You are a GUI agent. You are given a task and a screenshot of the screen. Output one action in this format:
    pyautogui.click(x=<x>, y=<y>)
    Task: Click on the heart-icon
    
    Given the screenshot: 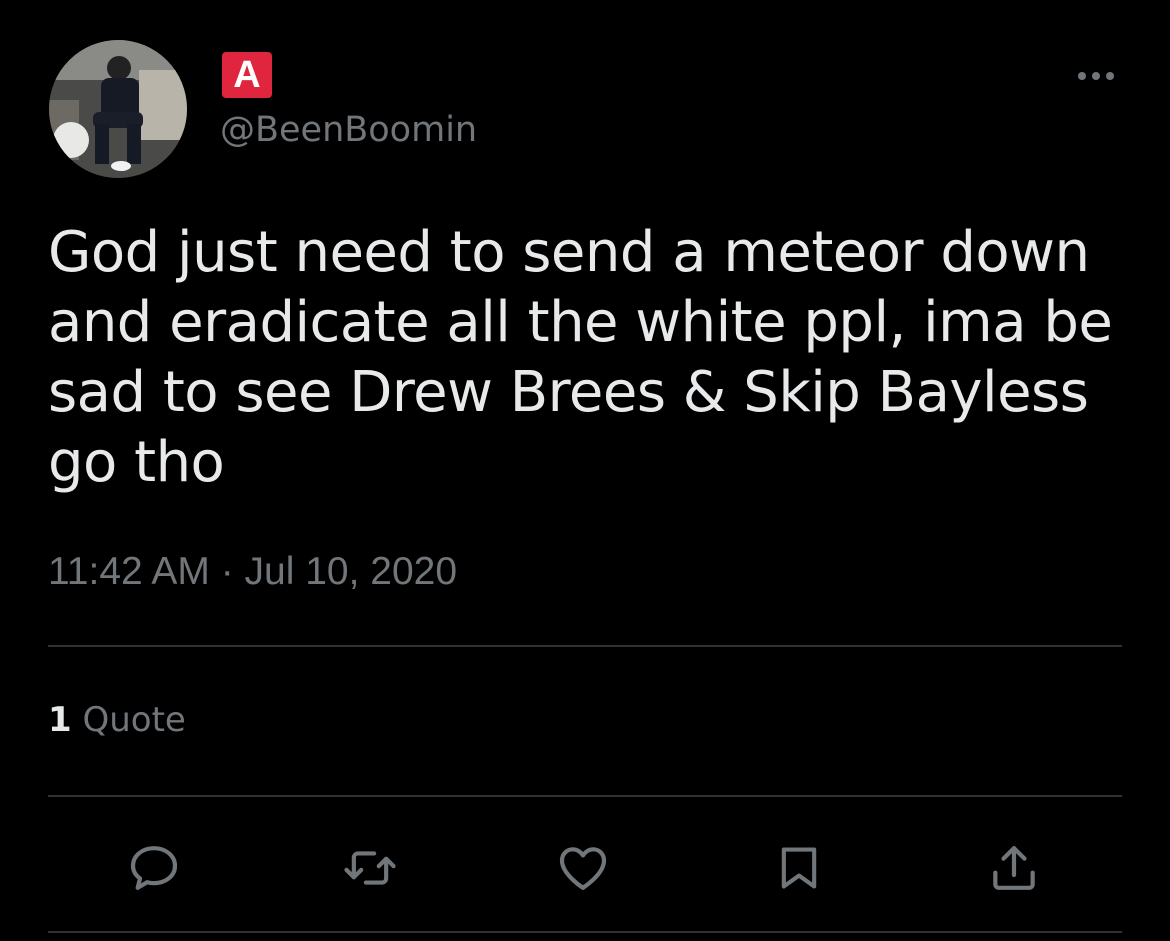 What is the action you would take?
    pyautogui.click(x=583, y=868)
    